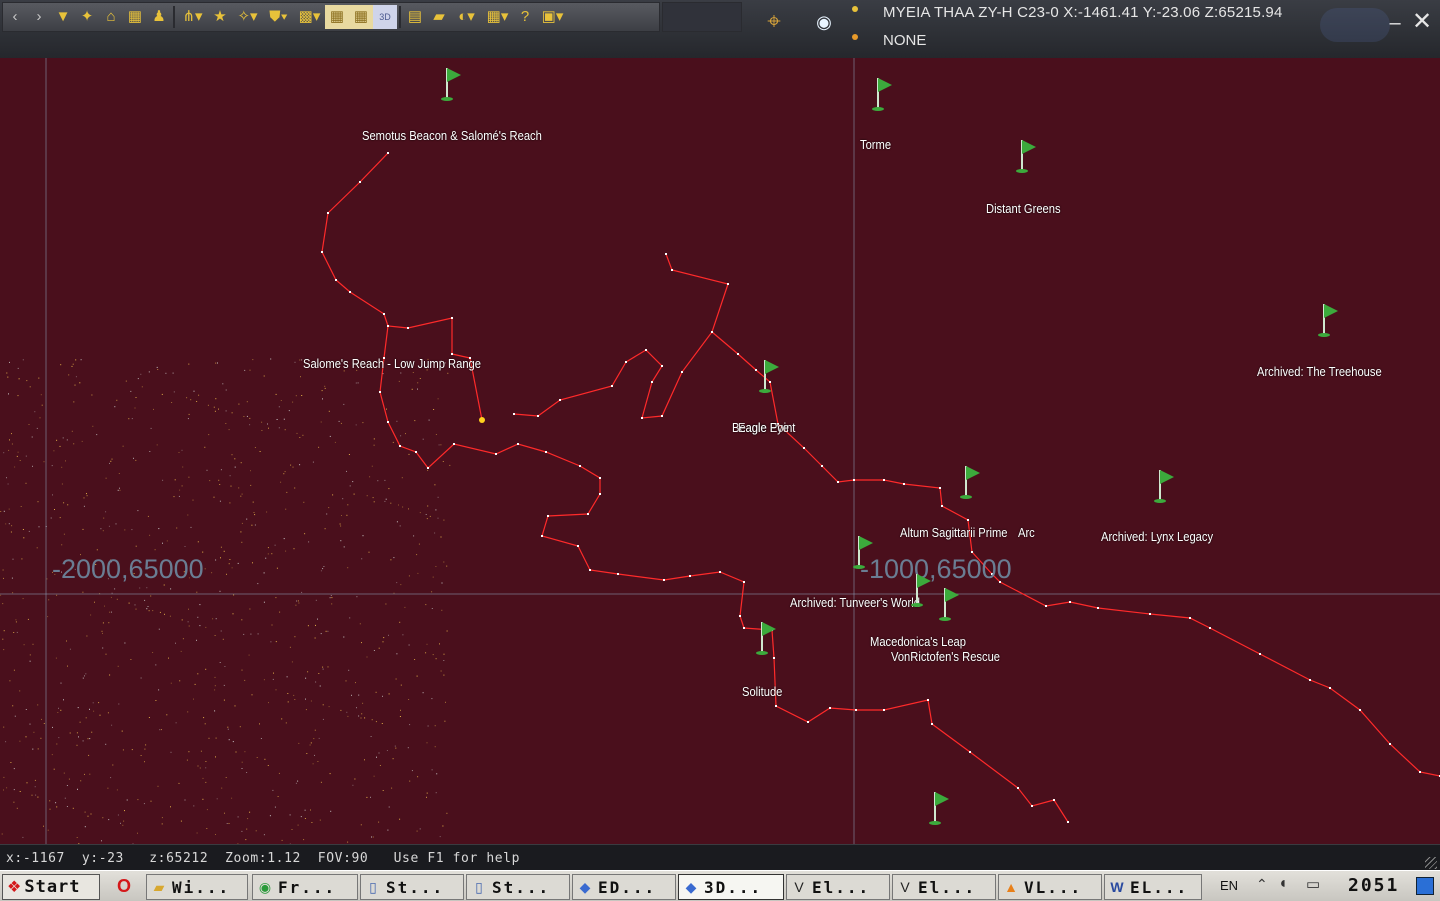 This screenshot has width=1440, height=901. I want to click on flag-icon-torme, so click(881, 94).